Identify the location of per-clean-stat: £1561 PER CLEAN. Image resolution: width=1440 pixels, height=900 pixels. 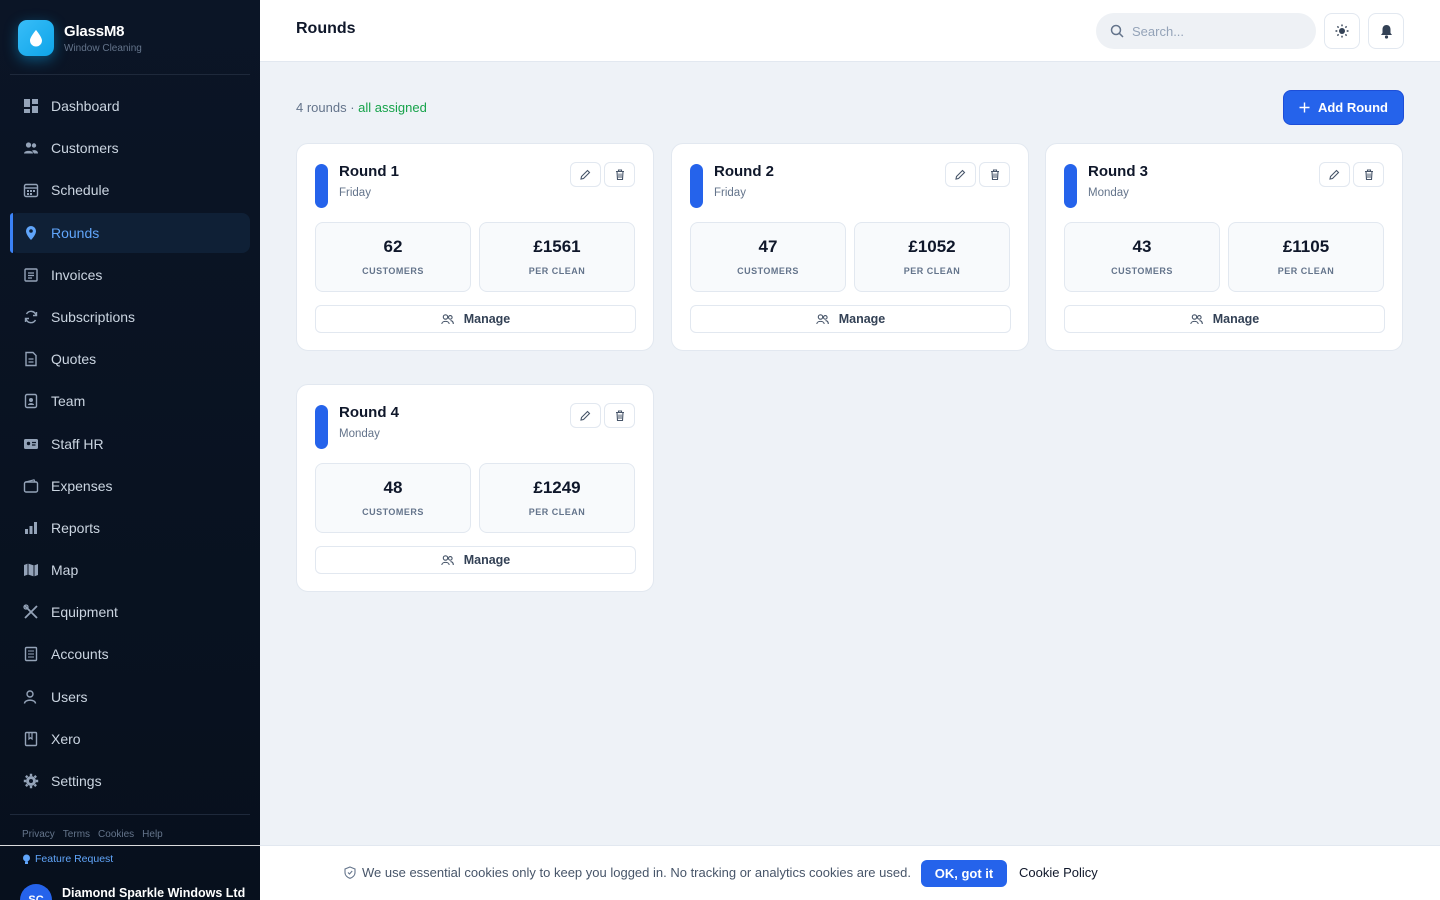
(557, 257).